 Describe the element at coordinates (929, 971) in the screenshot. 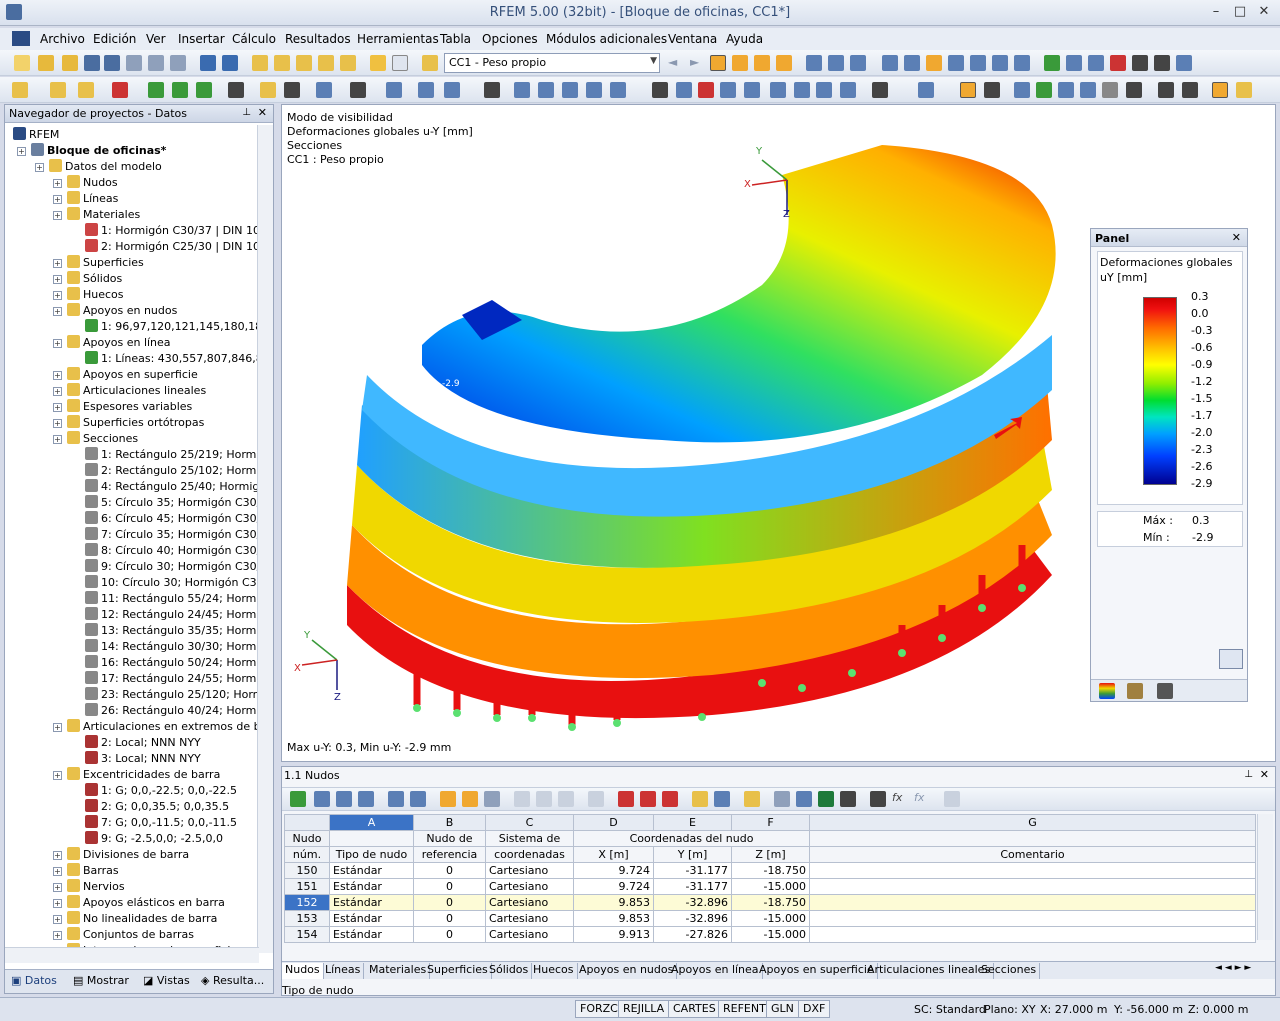

I see `tab-articulaciones-lineales: Articulaciones lineales` at that location.